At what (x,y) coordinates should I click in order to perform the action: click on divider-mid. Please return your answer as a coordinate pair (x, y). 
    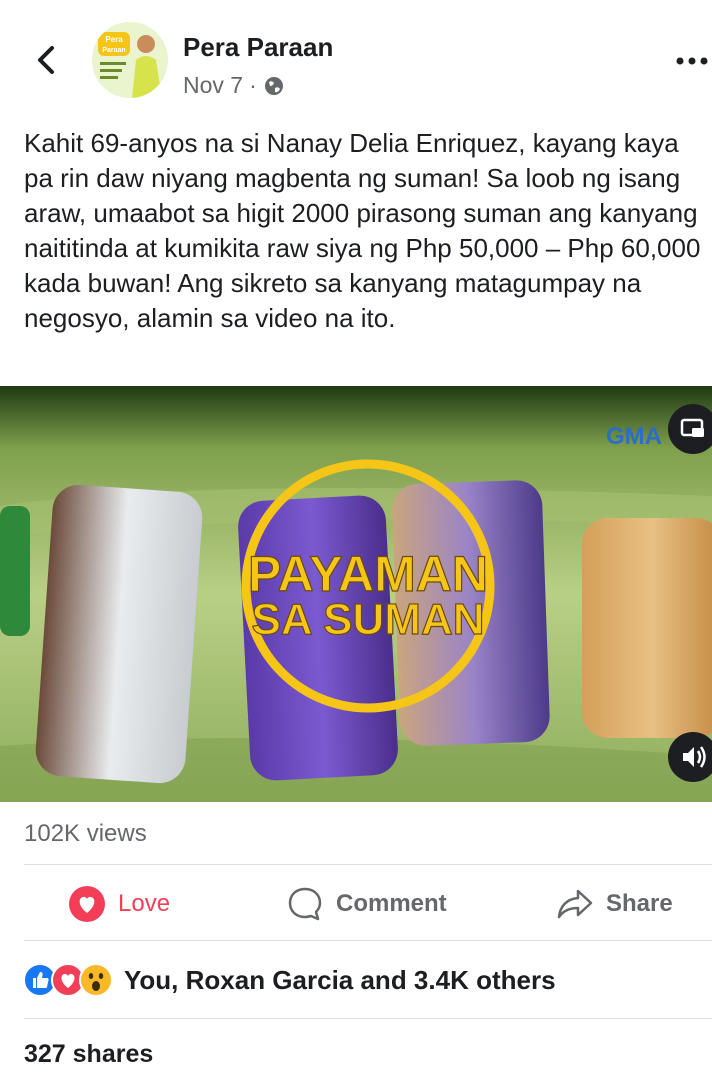
    Looking at the image, I should click on (368, 940).